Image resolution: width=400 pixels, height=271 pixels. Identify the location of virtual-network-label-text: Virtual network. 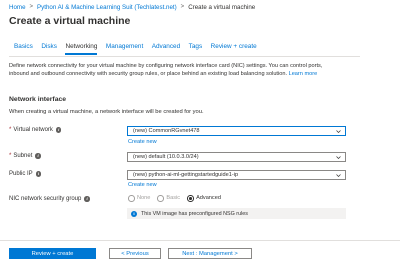
(33, 130).